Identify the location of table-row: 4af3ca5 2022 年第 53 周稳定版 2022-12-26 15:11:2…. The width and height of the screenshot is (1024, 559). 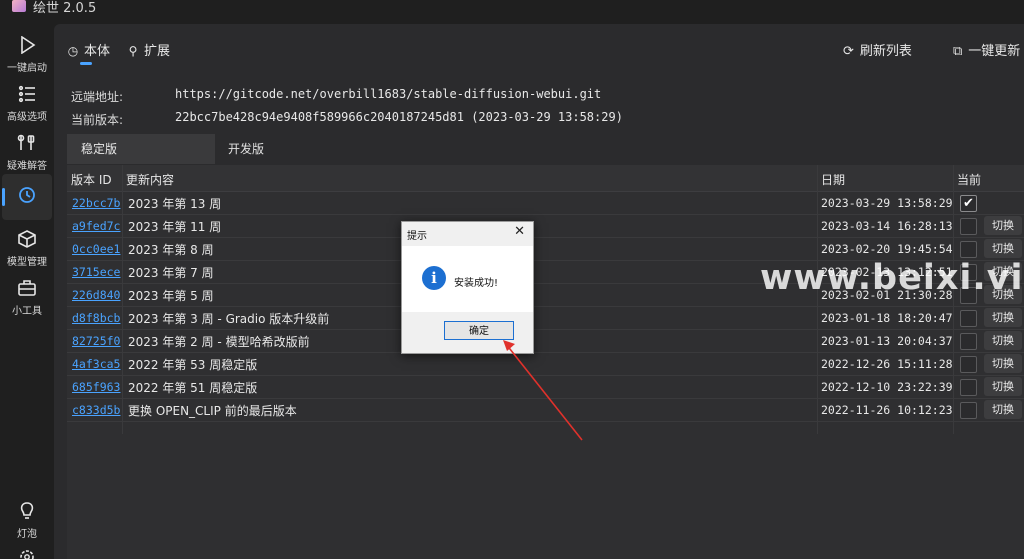
(545, 364).